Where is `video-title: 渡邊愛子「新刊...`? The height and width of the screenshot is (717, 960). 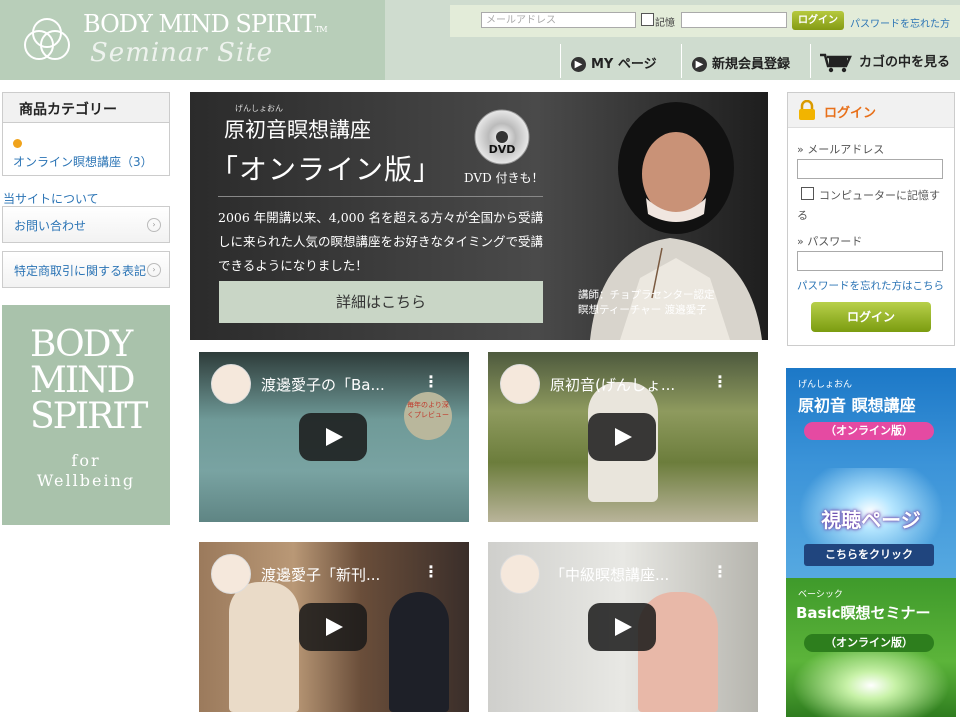 video-title: 渡邊愛子「新刊... is located at coordinates (320, 574).